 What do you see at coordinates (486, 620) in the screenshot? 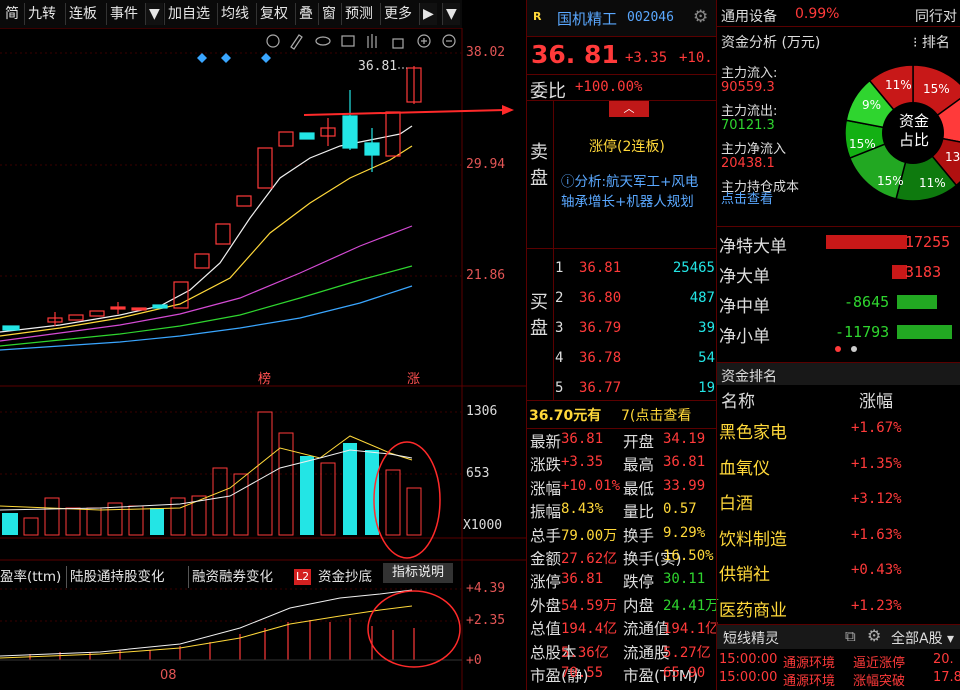
I see `macd-axis-label: +2.35` at bounding box center [486, 620].